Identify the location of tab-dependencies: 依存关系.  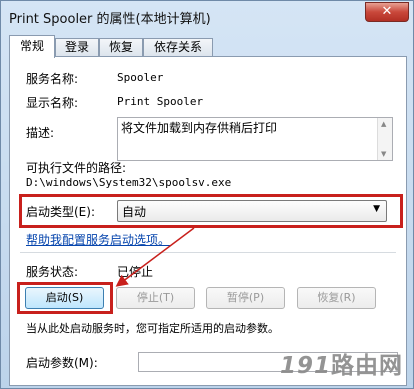
(178, 47).